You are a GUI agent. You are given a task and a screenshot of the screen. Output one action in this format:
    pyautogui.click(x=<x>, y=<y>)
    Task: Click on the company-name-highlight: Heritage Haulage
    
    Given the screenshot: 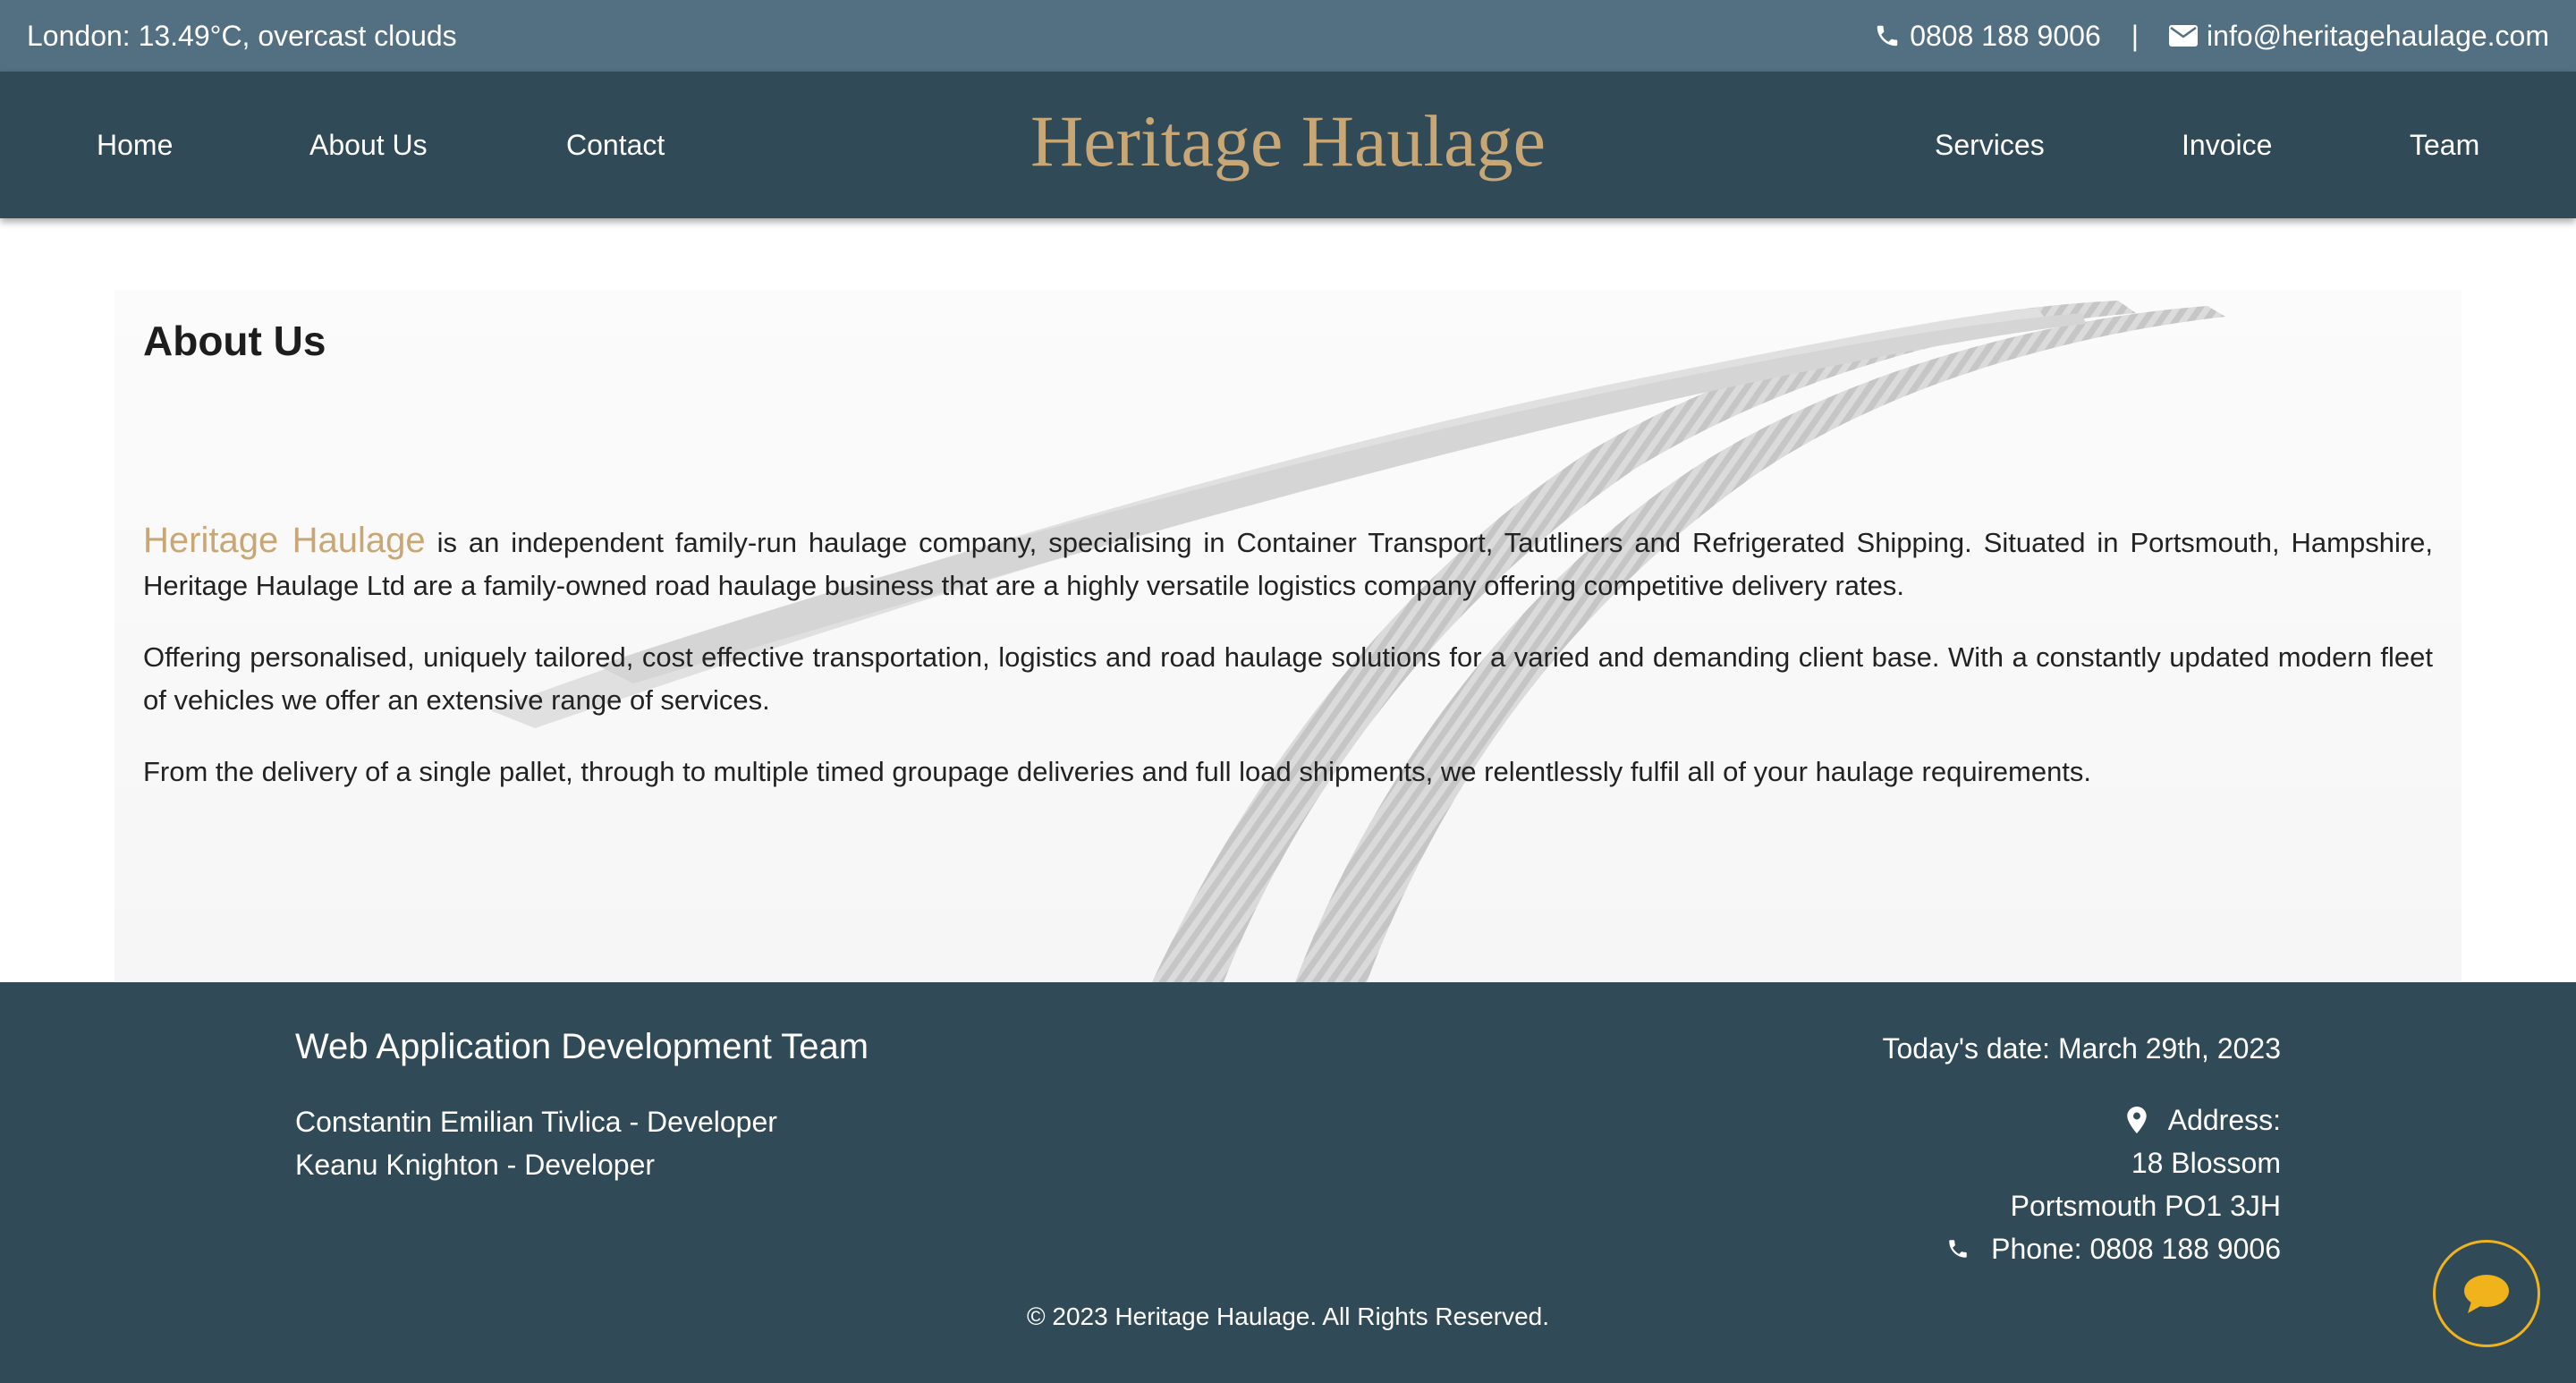 What is the action you would take?
    pyautogui.click(x=284, y=541)
    